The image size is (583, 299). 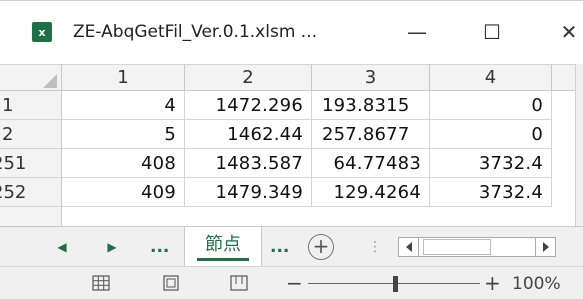 What do you see at coordinates (123, 134) in the screenshot?
I see `table-cell: 5` at bounding box center [123, 134].